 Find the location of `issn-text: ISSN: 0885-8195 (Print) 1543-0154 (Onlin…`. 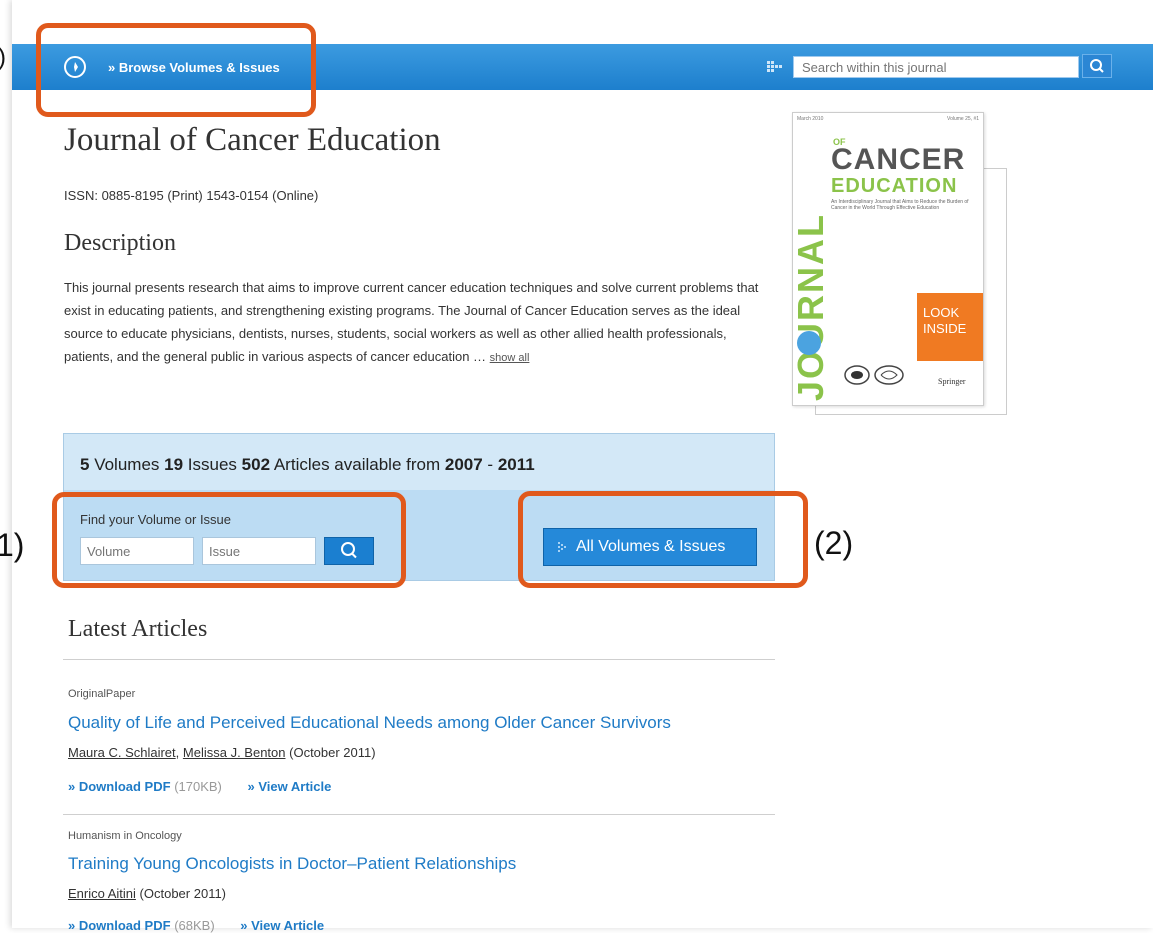

issn-text: ISSN: 0885-8195 (Print) 1543-0154 (Onlin… is located at coordinates (191, 195).